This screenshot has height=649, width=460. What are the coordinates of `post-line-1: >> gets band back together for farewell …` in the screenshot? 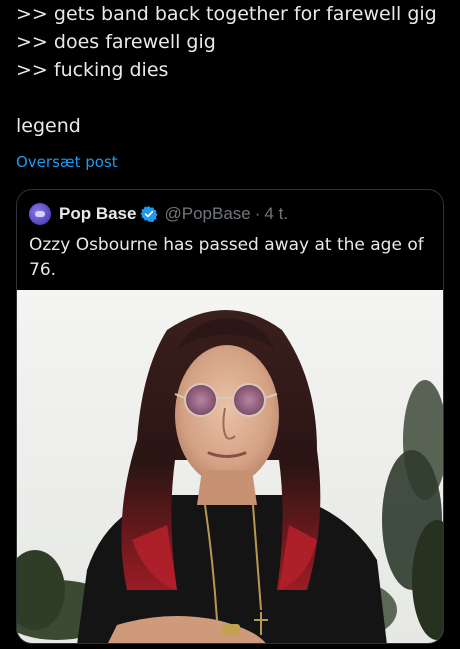 It's located at (226, 14).